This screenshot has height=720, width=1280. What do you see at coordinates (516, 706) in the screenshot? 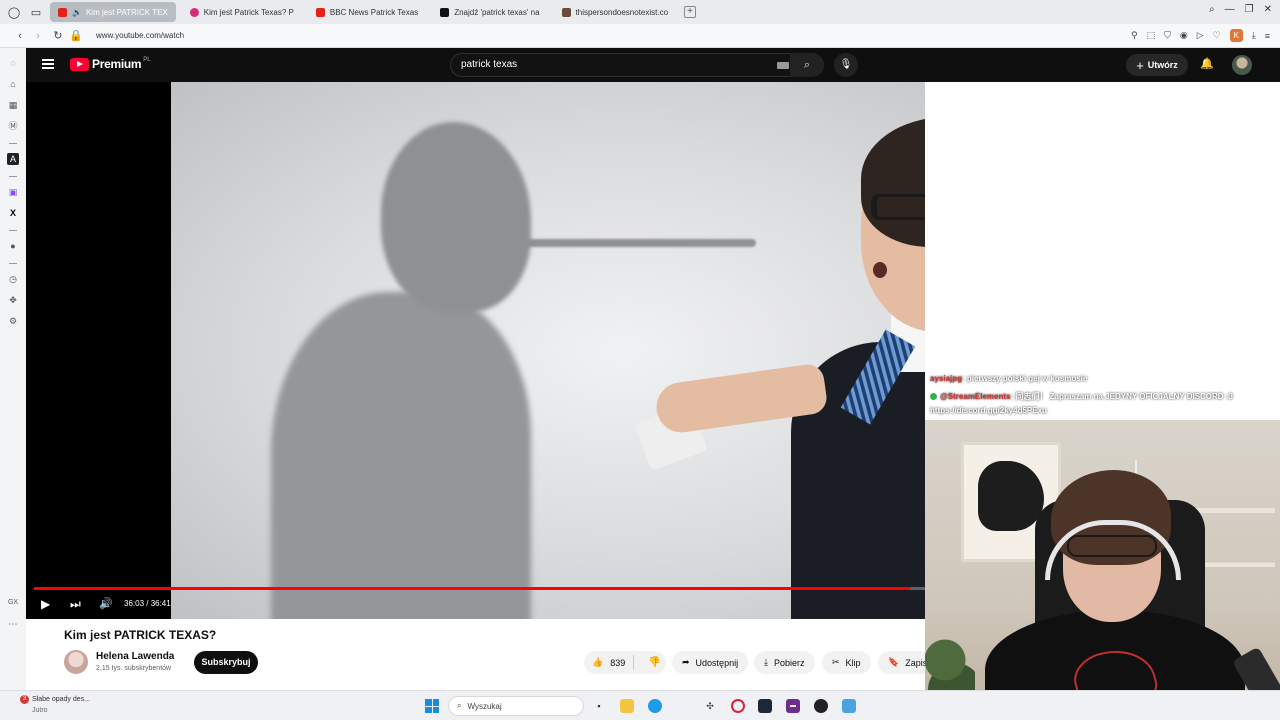
I see `taskbar-search-input: ⌕ Wyszukaj` at bounding box center [516, 706].